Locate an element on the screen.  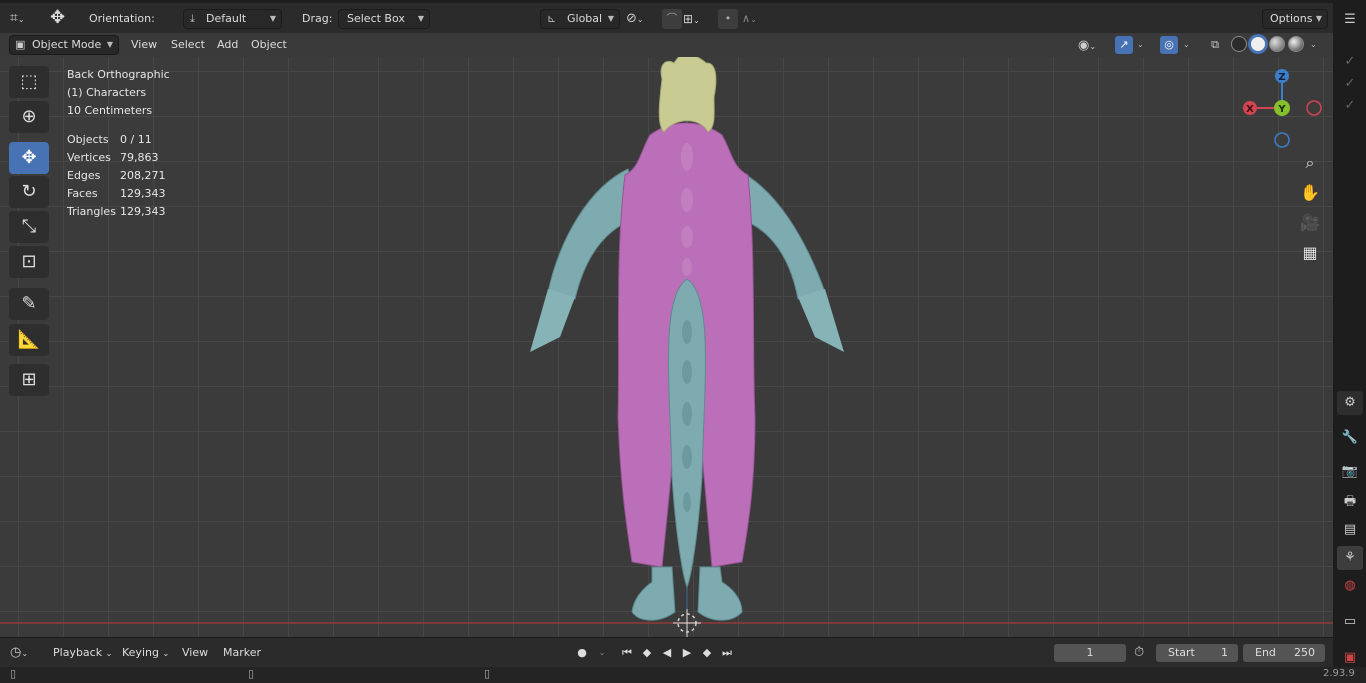
current-frame-field: 1 is located at coordinates (1090, 653).